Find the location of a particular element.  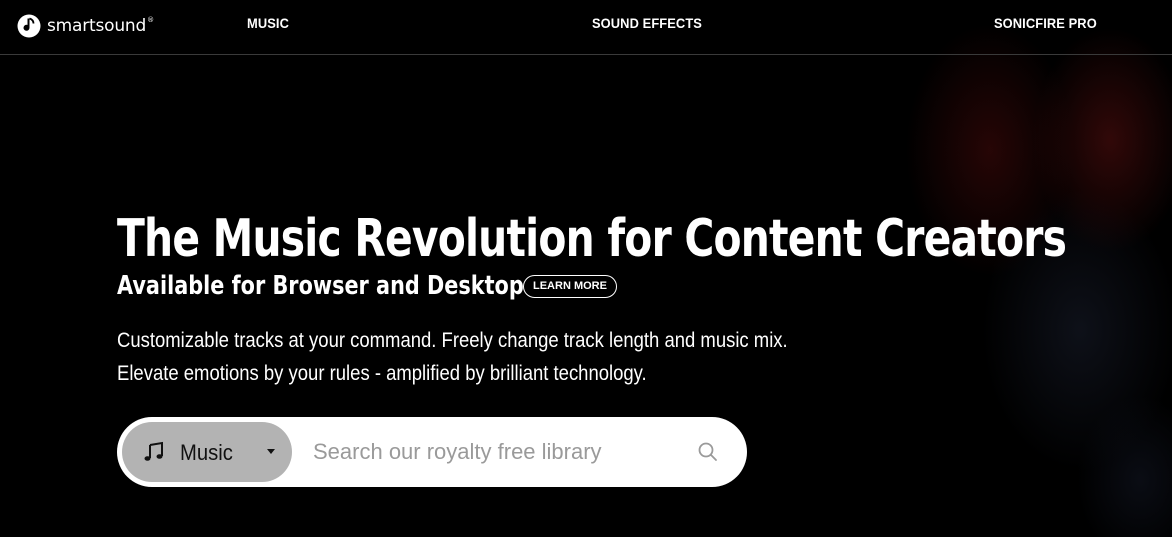

search-type-dropdown: Music is located at coordinates (207, 452).